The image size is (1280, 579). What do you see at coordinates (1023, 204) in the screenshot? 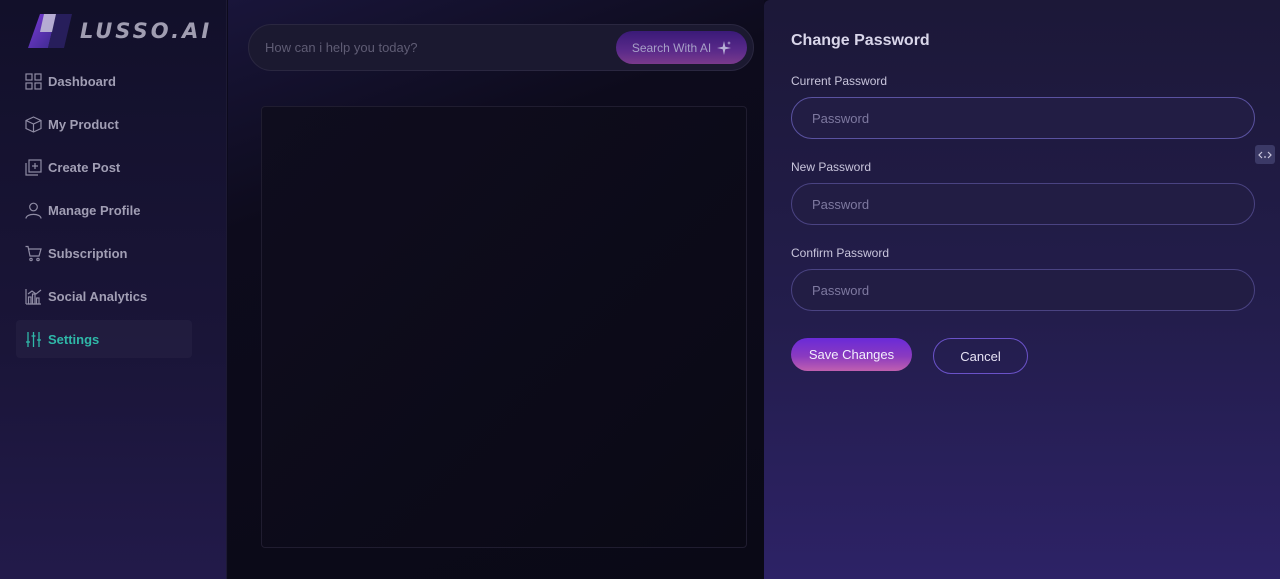
I see `new-password-field` at bounding box center [1023, 204].